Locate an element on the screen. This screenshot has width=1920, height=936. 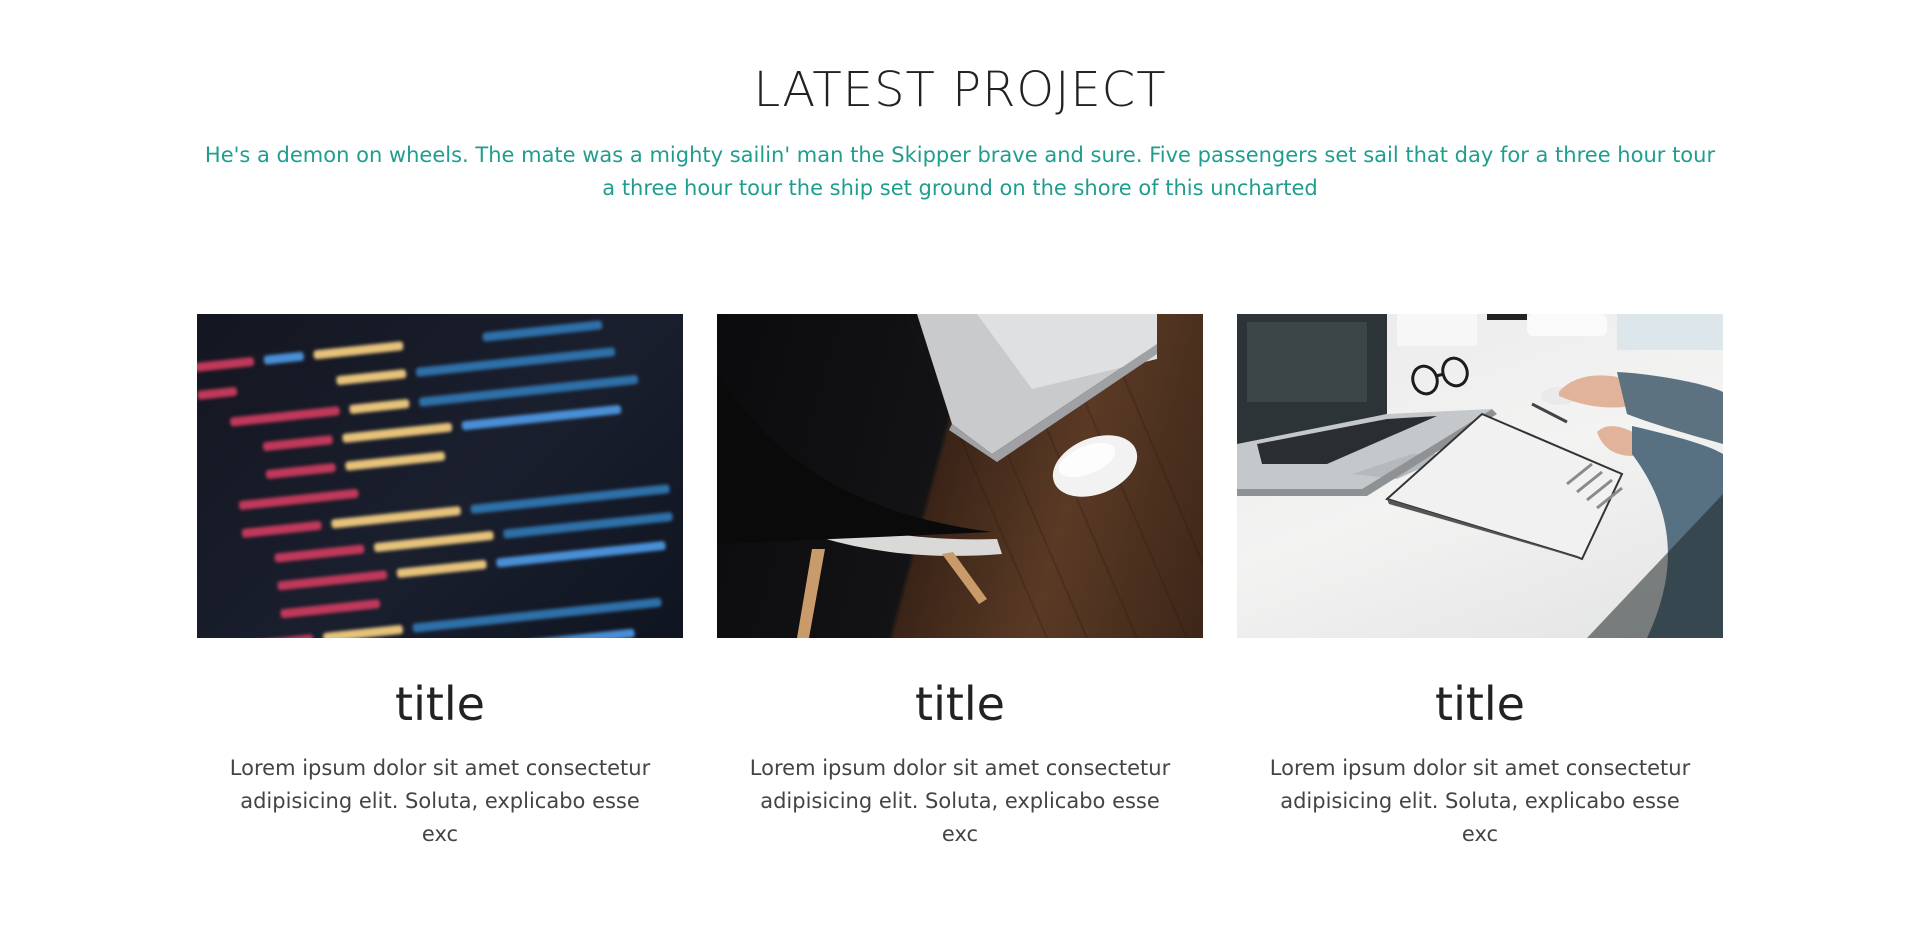
project-image-code is located at coordinates (440, 476).